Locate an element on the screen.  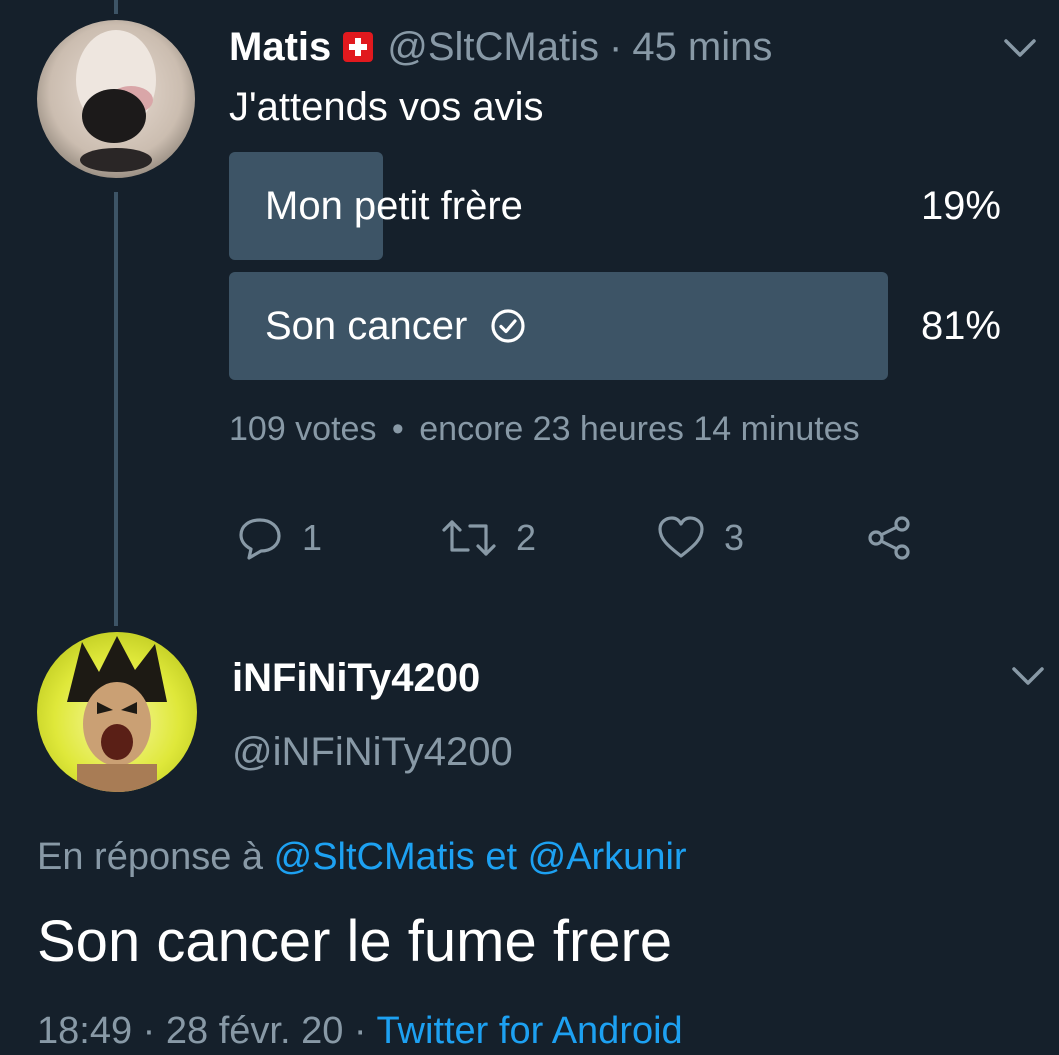
poll-meta: 109 votes • encore 23 heures 14 minutes is located at coordinates (544, 429).